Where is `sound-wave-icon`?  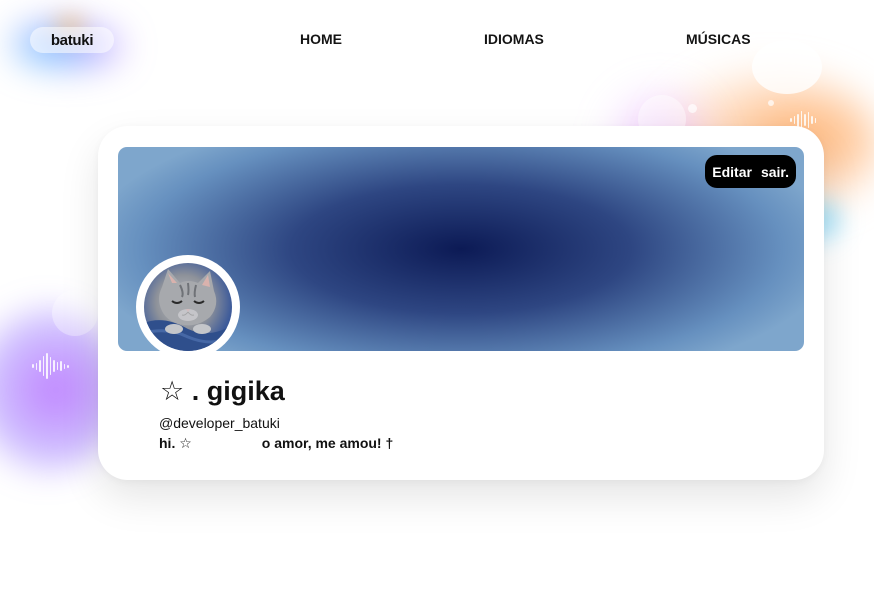
sound-wave-icon is located at coordinates (50, 366).